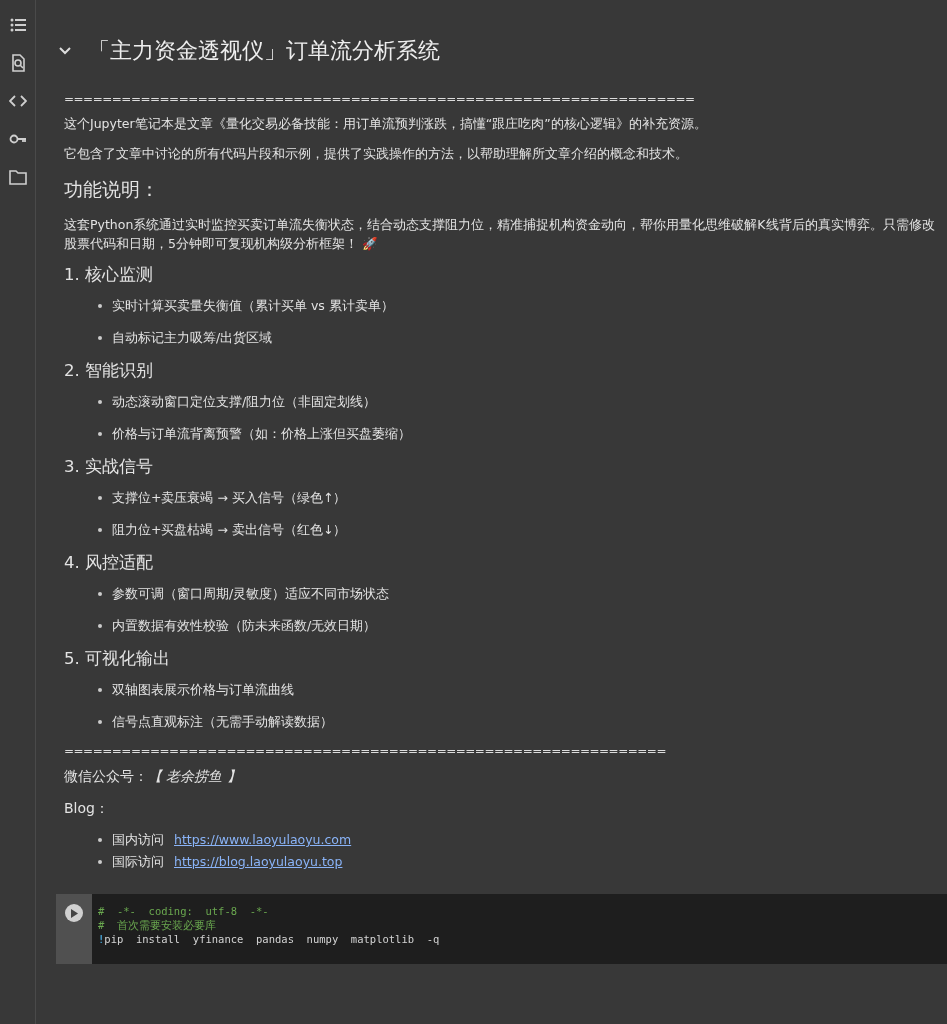 The width and height of the screenshot is (947, 1024). Describe the element at coordinates (17, 177) in the screenshot. I see `folder-icon` at that location.